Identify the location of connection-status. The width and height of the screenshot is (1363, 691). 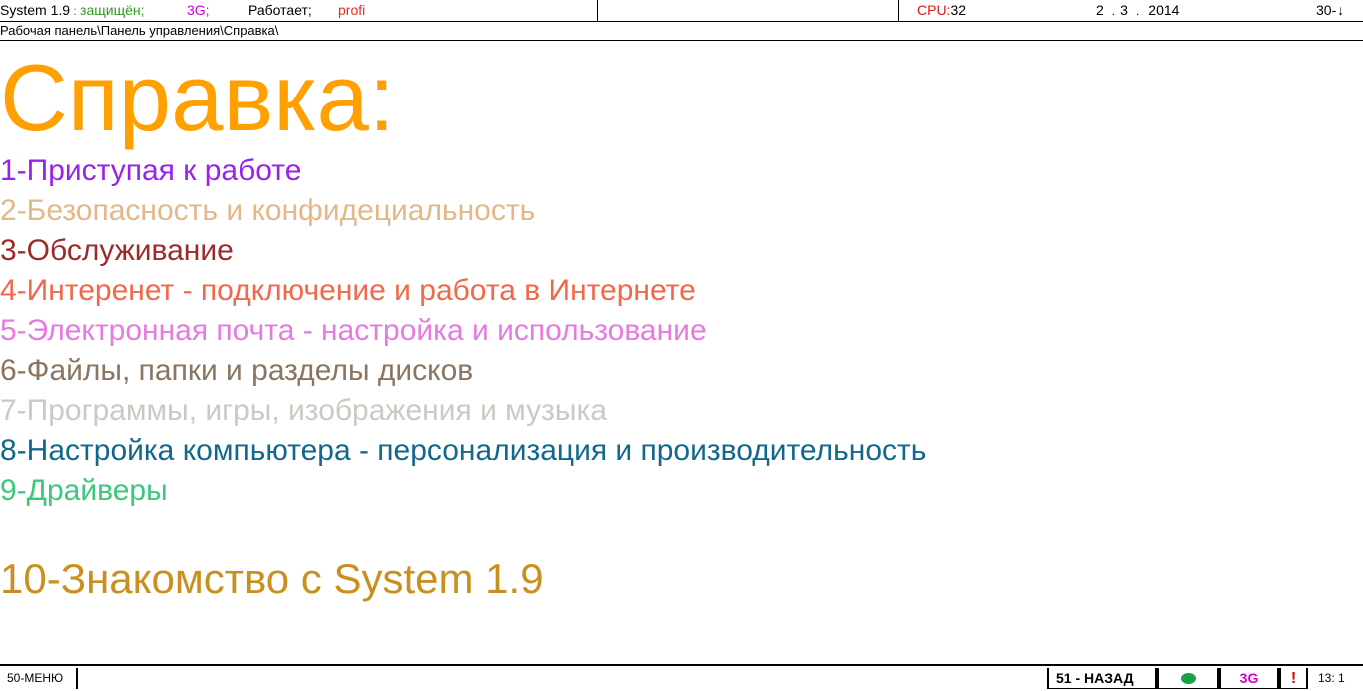
(1188, 678).